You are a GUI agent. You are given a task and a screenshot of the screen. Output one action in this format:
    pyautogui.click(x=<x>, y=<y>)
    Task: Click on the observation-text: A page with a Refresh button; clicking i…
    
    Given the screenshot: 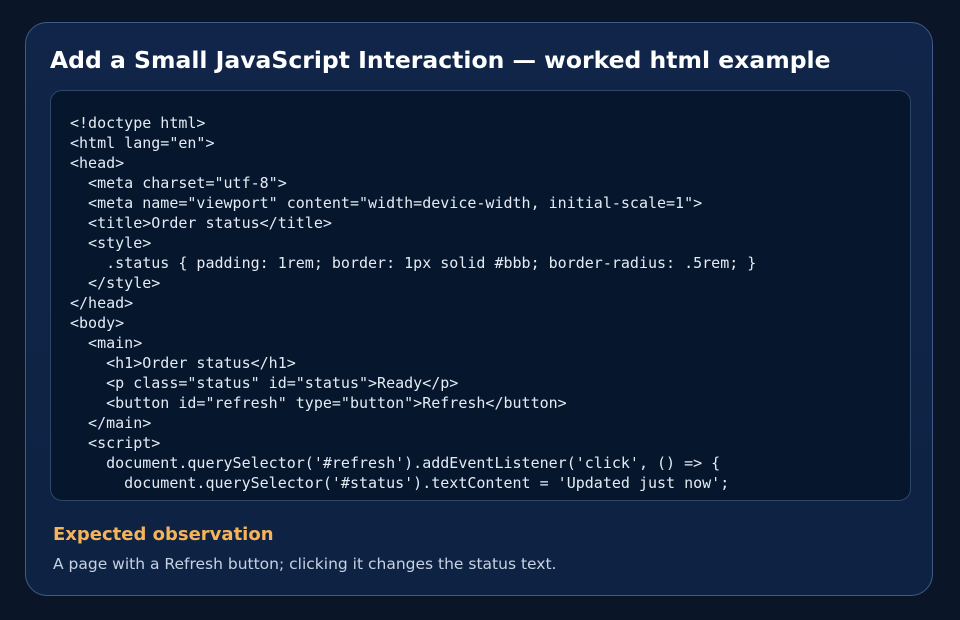 What is the action you would take?
    pyautogui.click(x=305, y=564)
    